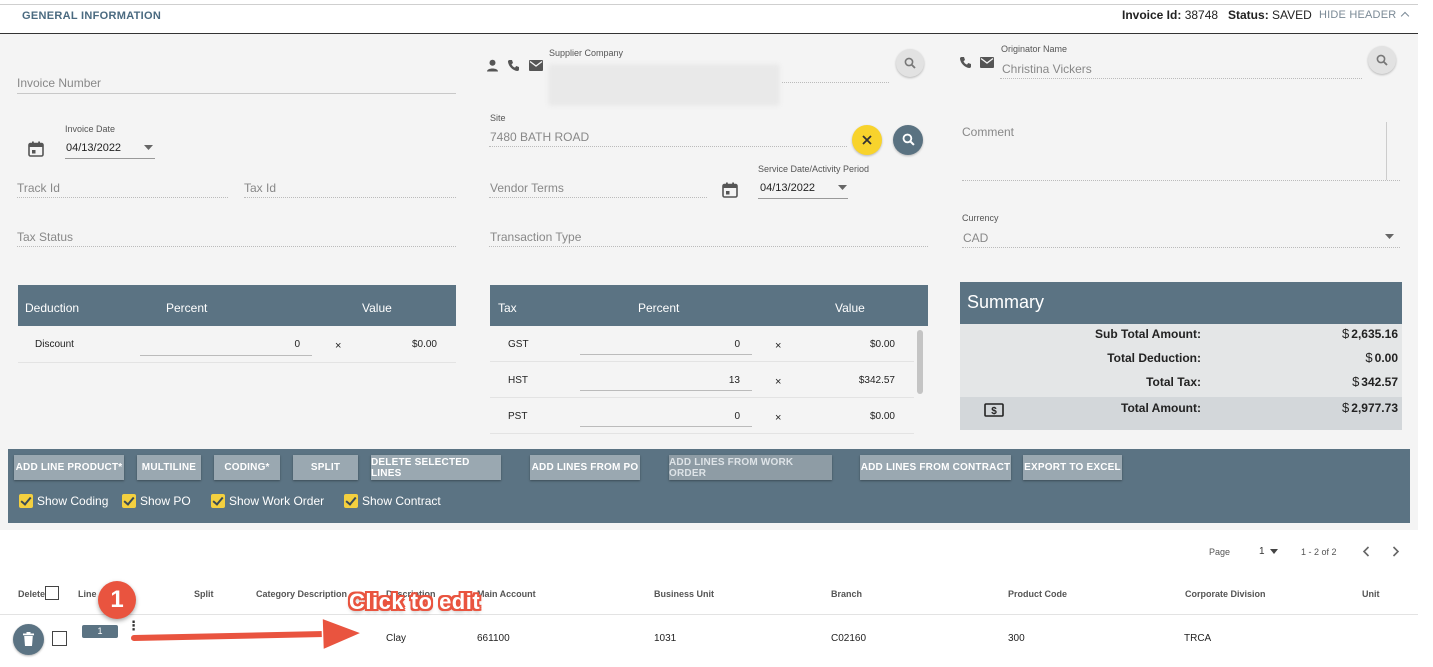 The image size is (1433, 667). Describe the element at coordinates (45, 237) in the screenshot. I see `tax-status-field: Tax Status` at that location.